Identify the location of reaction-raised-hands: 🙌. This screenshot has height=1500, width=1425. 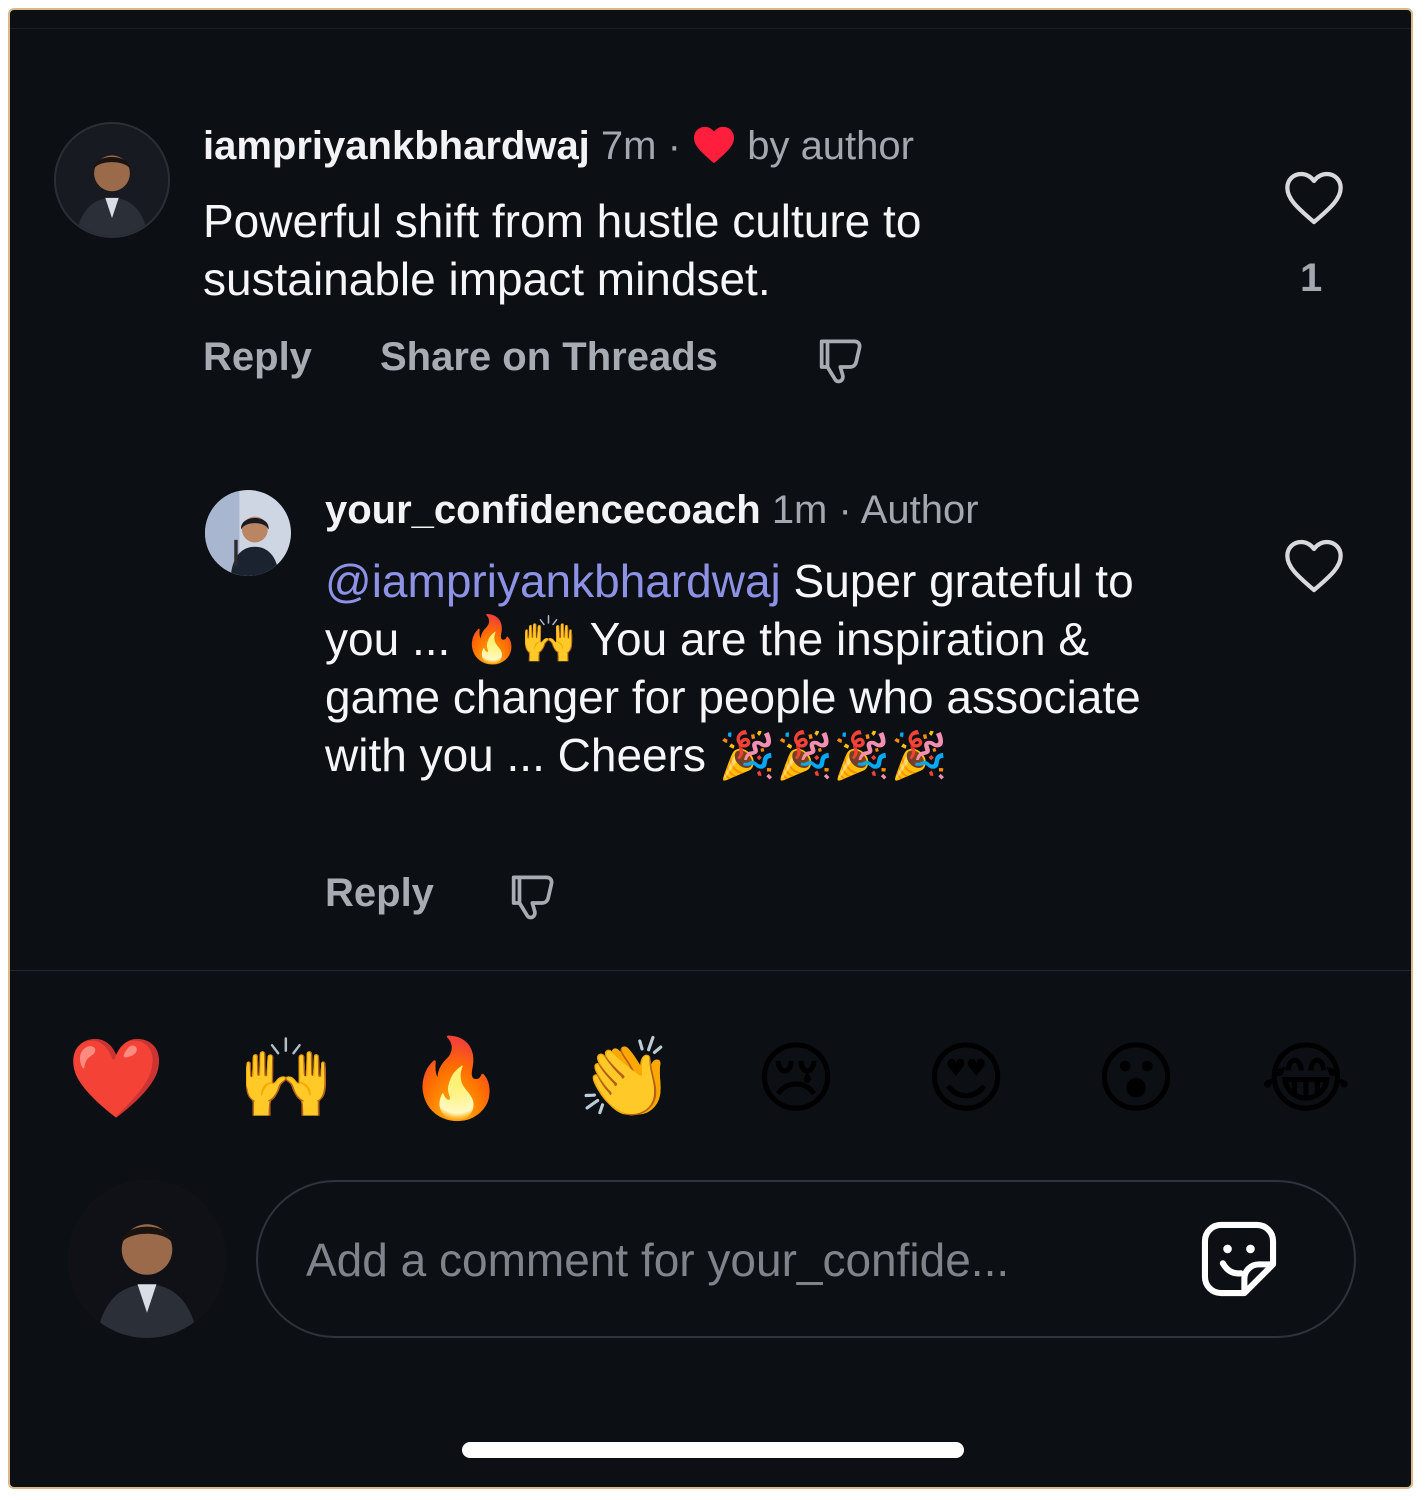
(286, 1078).